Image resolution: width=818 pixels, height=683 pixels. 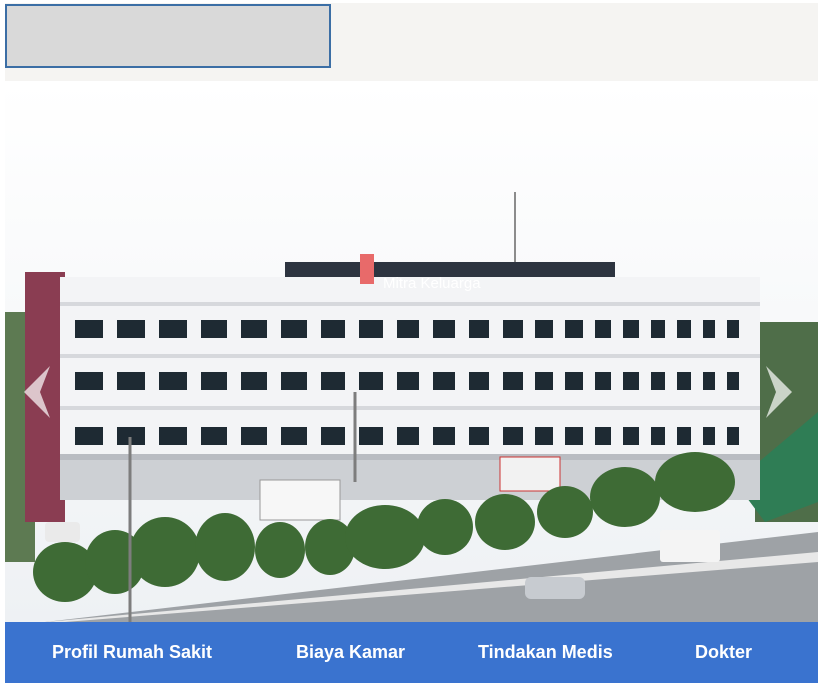 I want to click on chevron-right-icon, so click(x=779, y=392).